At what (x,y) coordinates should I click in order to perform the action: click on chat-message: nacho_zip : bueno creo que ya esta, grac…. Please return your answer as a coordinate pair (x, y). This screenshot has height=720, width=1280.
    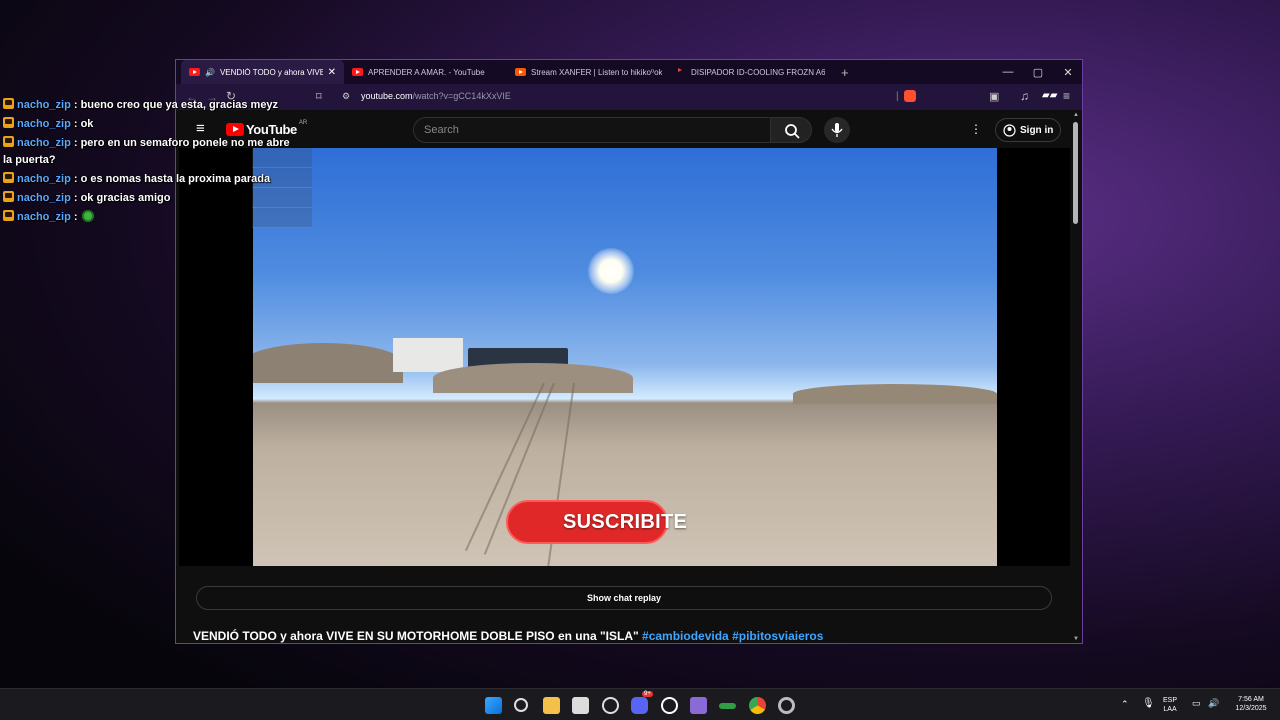
    Looking at the image, I should click on (150, 105).